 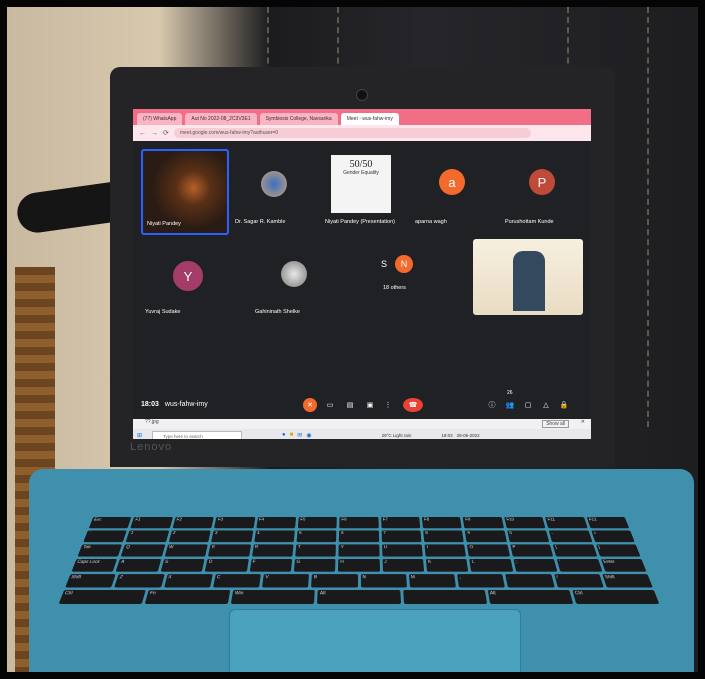 What do you see at coordinates (273, 596) in the screenshot?
I see `keyboard-key: Win` at bounding box center [273, 596].